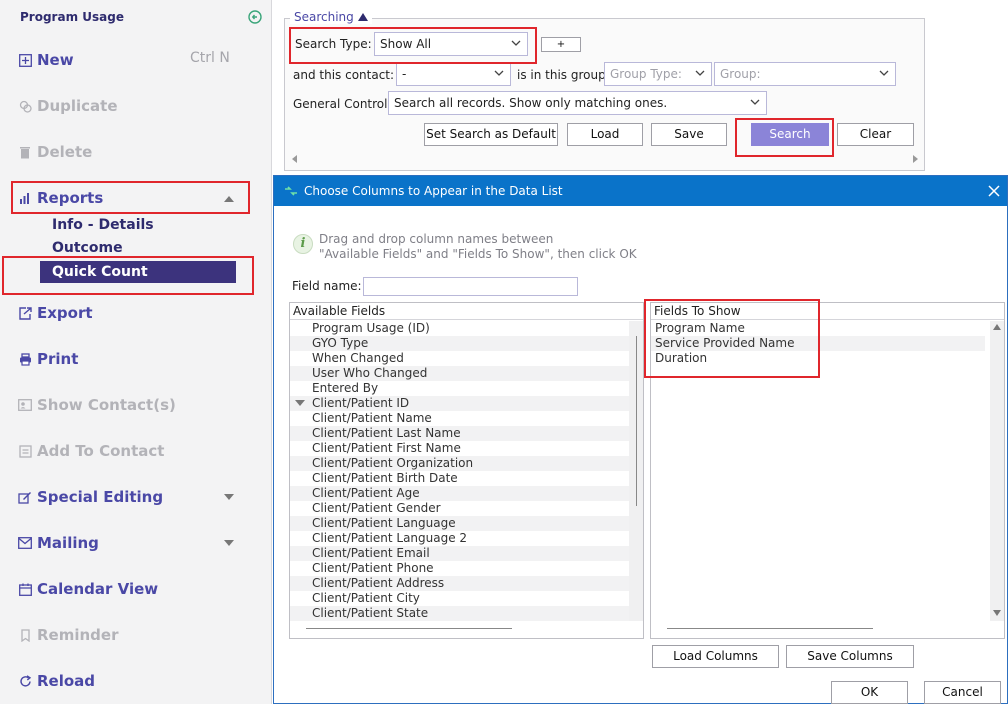 This screenshot has height=704, width=1008. I want to click on collapse-triangle-icon, so click(362, 16).